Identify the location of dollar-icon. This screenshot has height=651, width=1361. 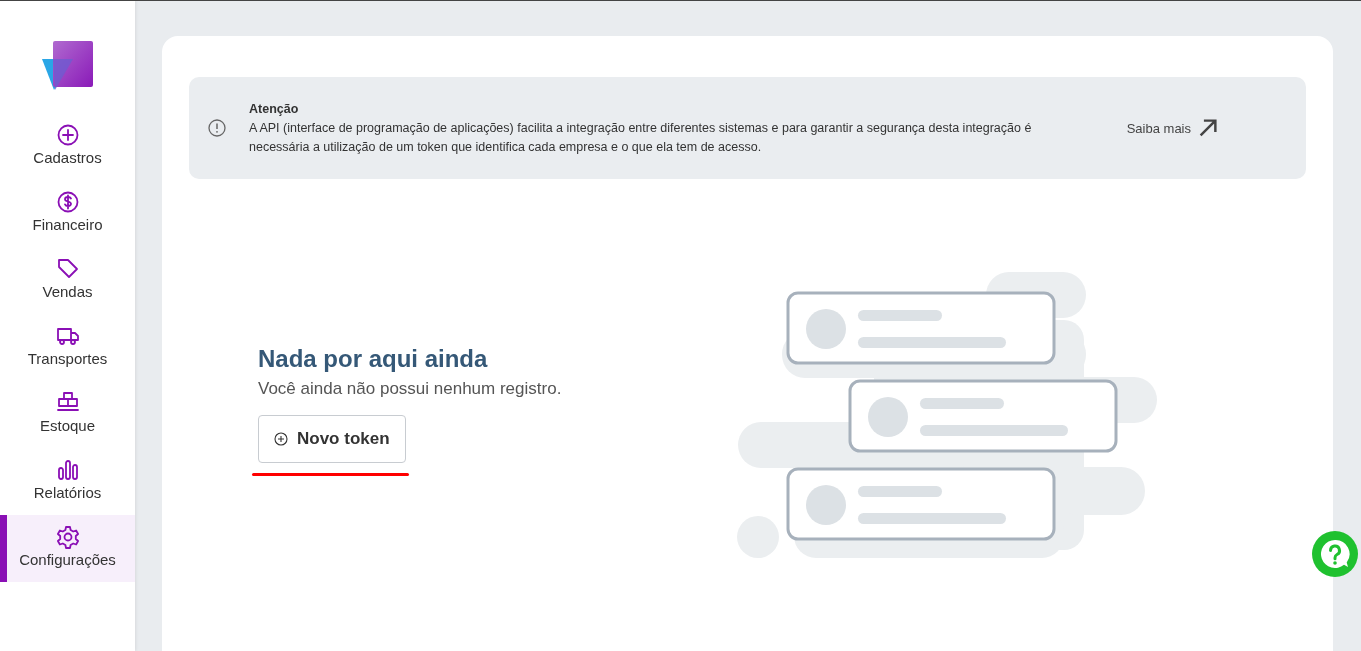
(67, 202).